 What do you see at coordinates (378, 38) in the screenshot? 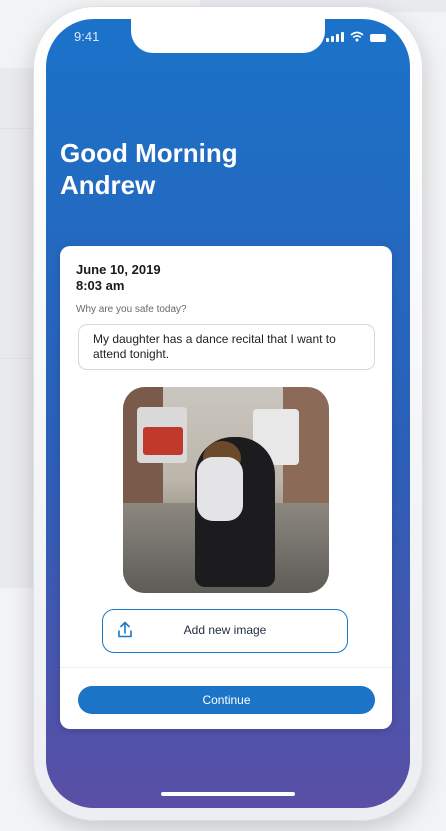
I see `battery-icon` at bounding box center [378, 38].